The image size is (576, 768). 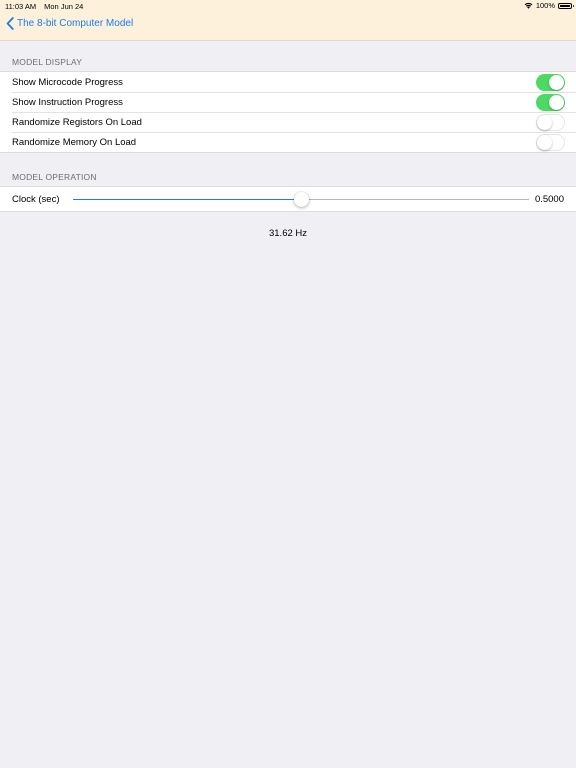 What do you see at coordinates (288, 142) in the screenshot?
I see `row-randomize-memory: Randomize Memory On Load` at bounding box center [288, 142].